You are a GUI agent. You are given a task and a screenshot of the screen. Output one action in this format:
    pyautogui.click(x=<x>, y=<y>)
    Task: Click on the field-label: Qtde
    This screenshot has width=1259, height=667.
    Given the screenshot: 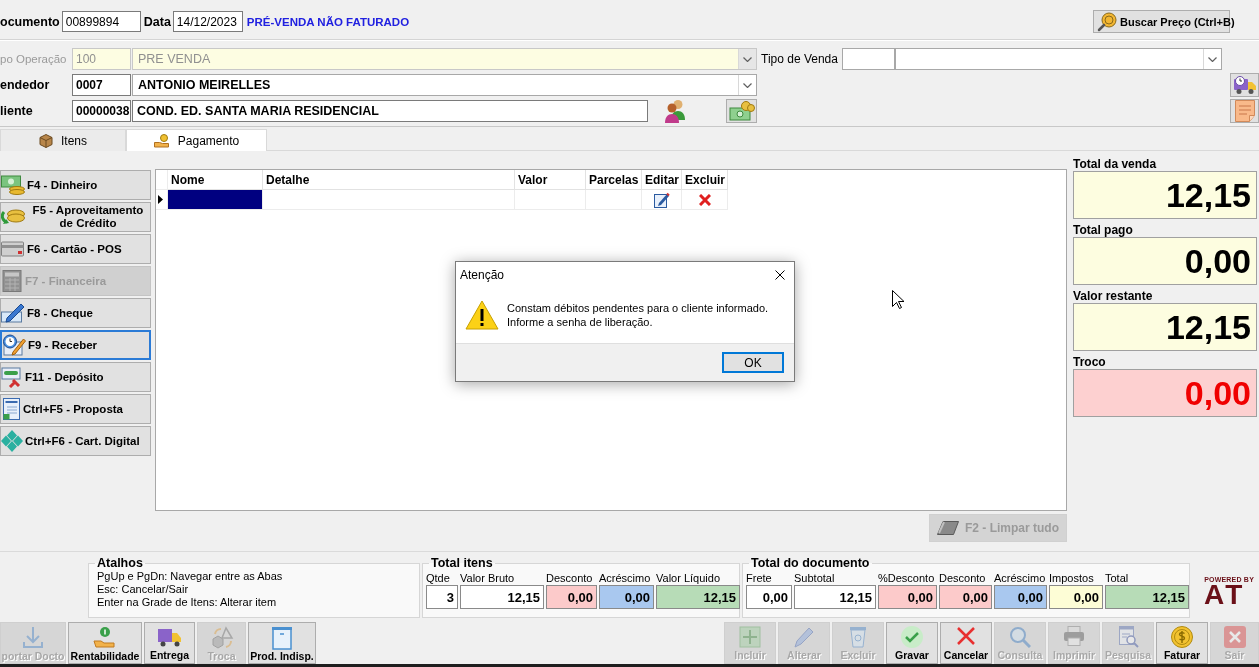 What is the action you would take?
    pyautogui.click(x=438, y=578)
    